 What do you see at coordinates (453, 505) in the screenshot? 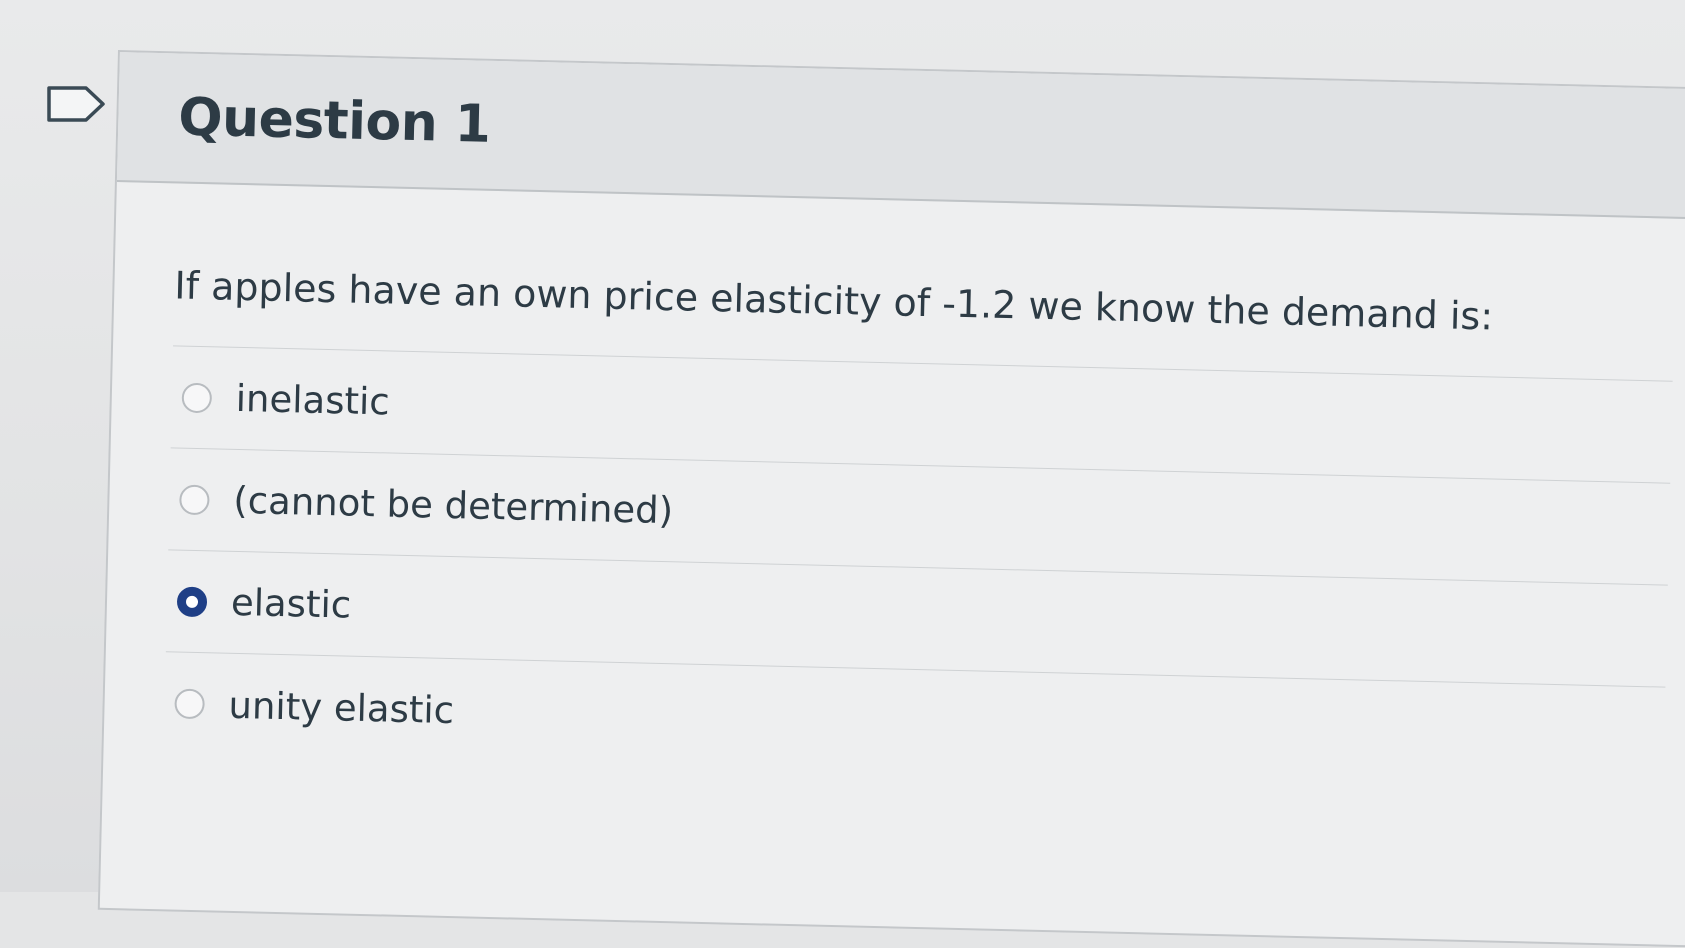
I see `answer-label: (cannot be determined)` at bounding box center [453, 505].